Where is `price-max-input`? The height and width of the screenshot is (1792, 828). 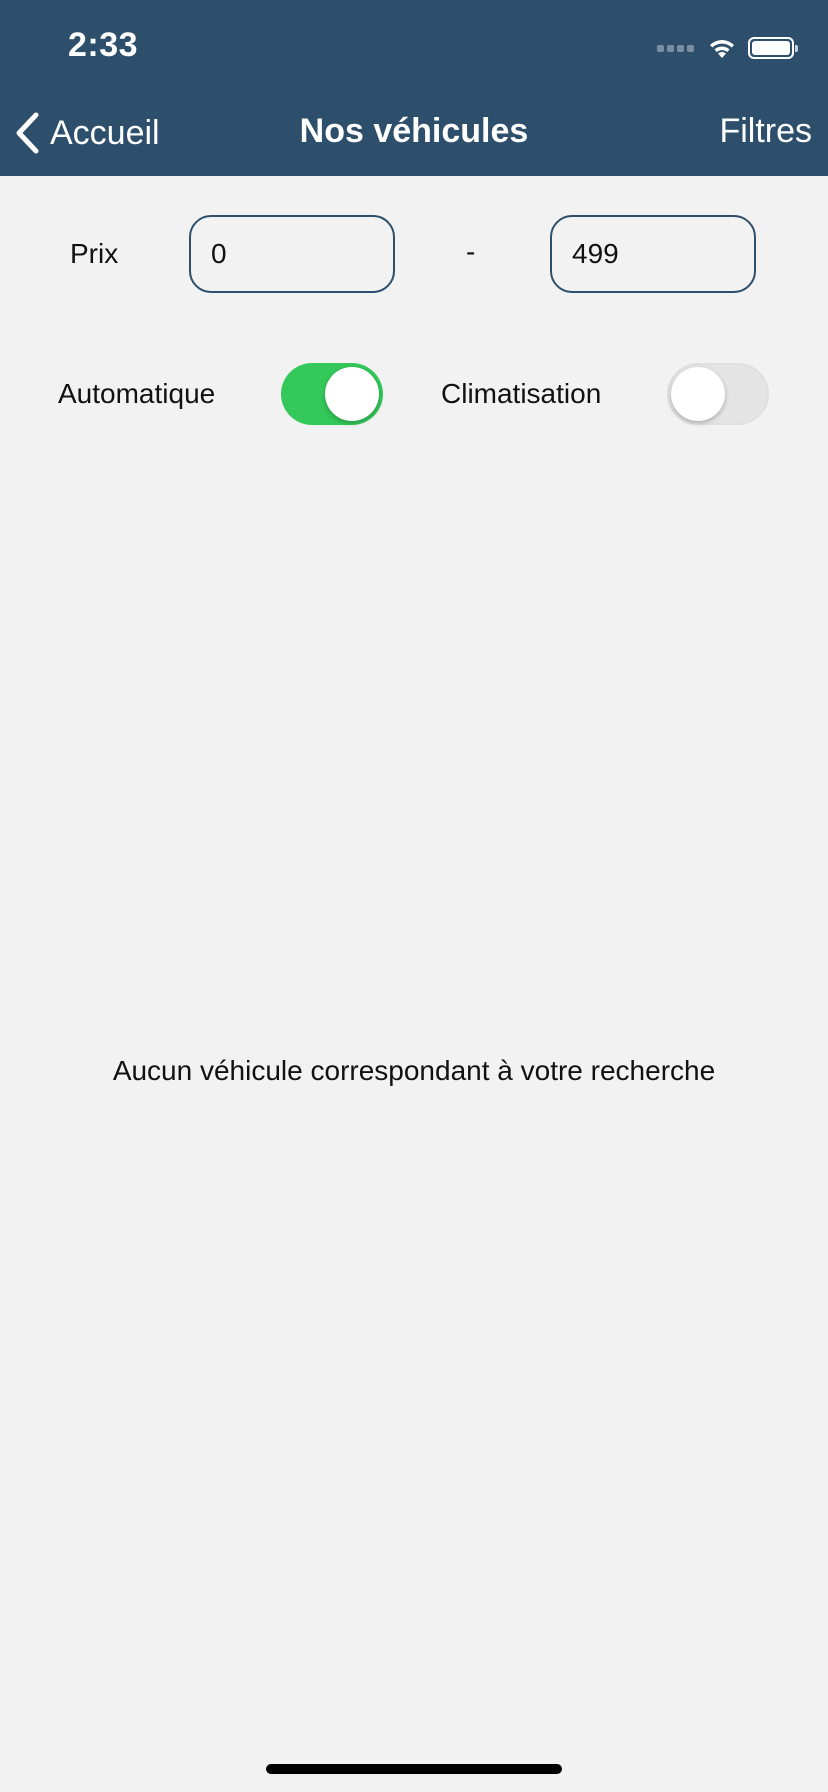
price-max-input is located at coordinates (653, 254).